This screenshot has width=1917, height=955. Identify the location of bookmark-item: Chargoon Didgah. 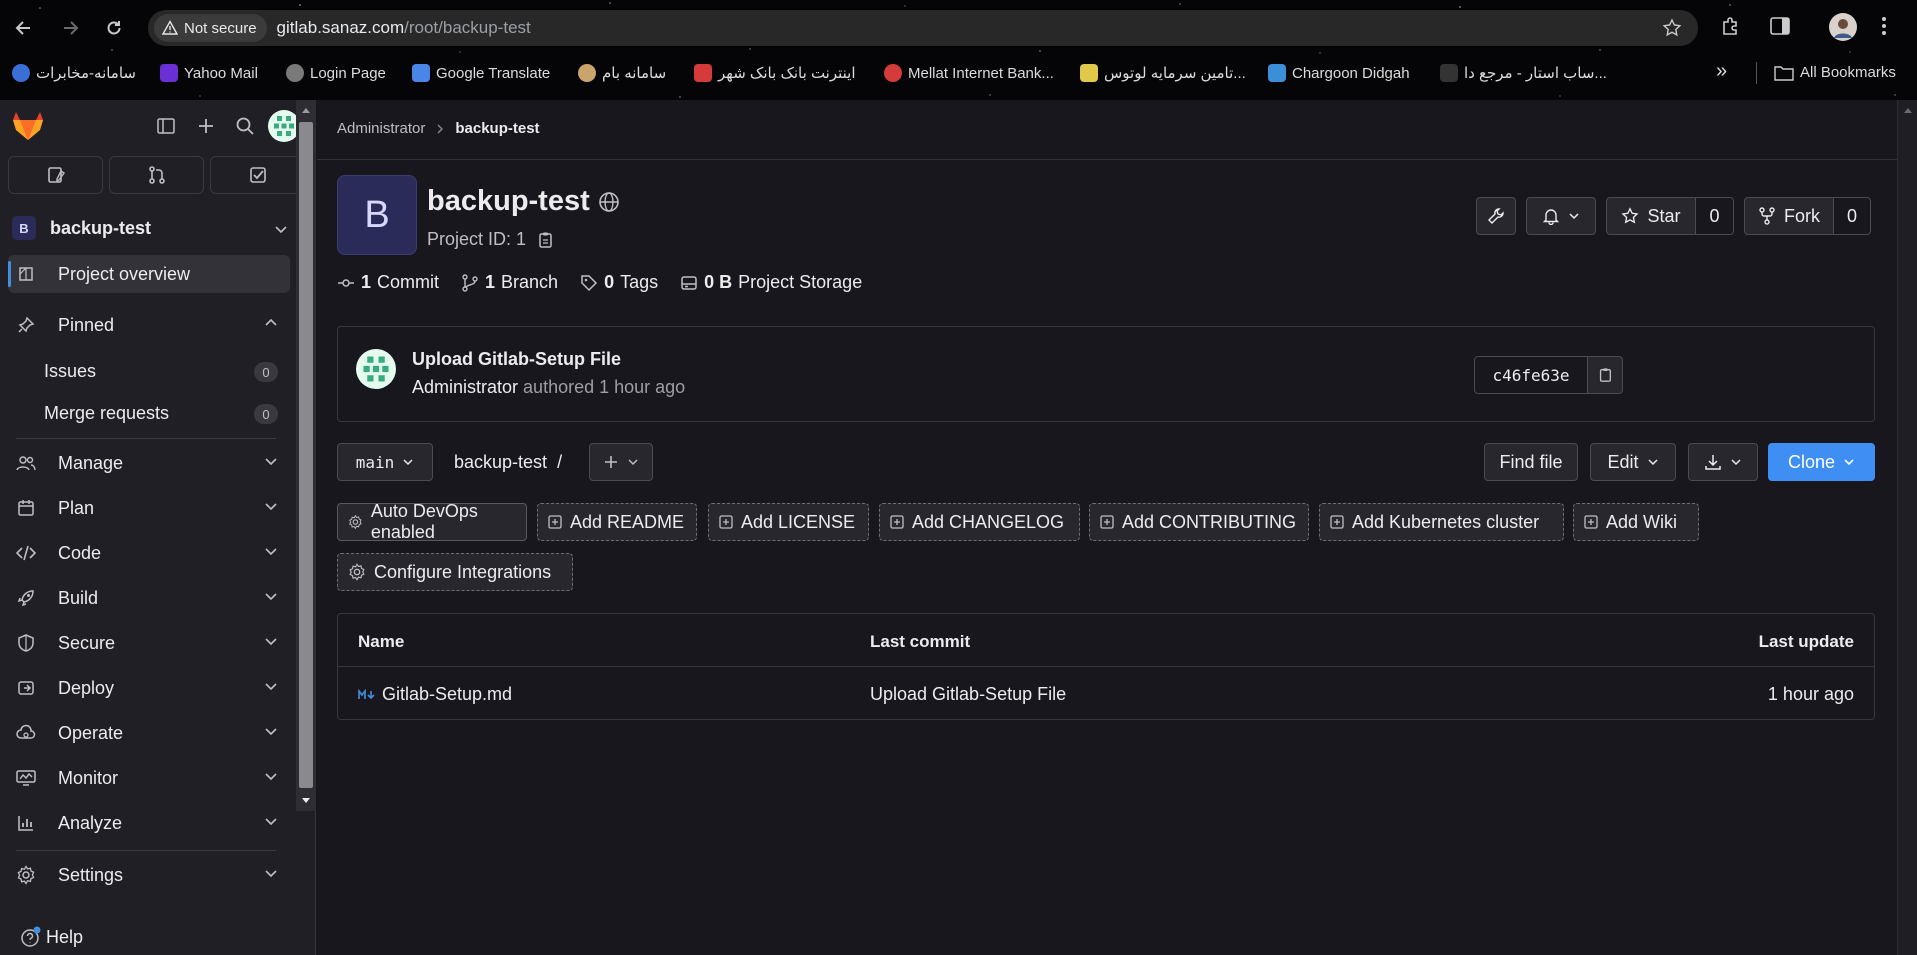
(1339, 73).